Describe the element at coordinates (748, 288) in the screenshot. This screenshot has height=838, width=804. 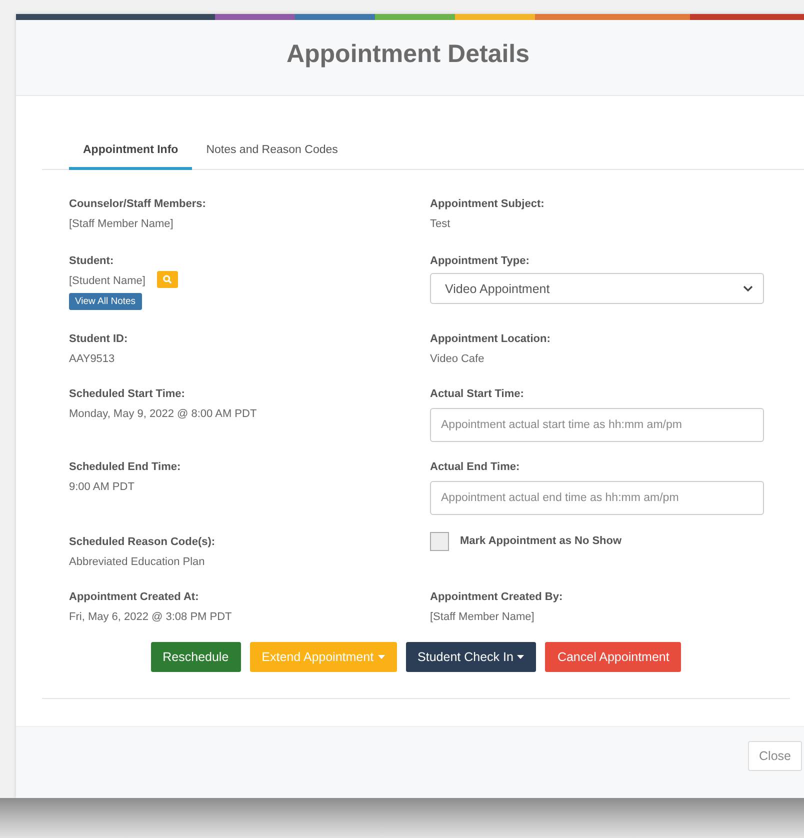
I see `chevron-icon` at that location.